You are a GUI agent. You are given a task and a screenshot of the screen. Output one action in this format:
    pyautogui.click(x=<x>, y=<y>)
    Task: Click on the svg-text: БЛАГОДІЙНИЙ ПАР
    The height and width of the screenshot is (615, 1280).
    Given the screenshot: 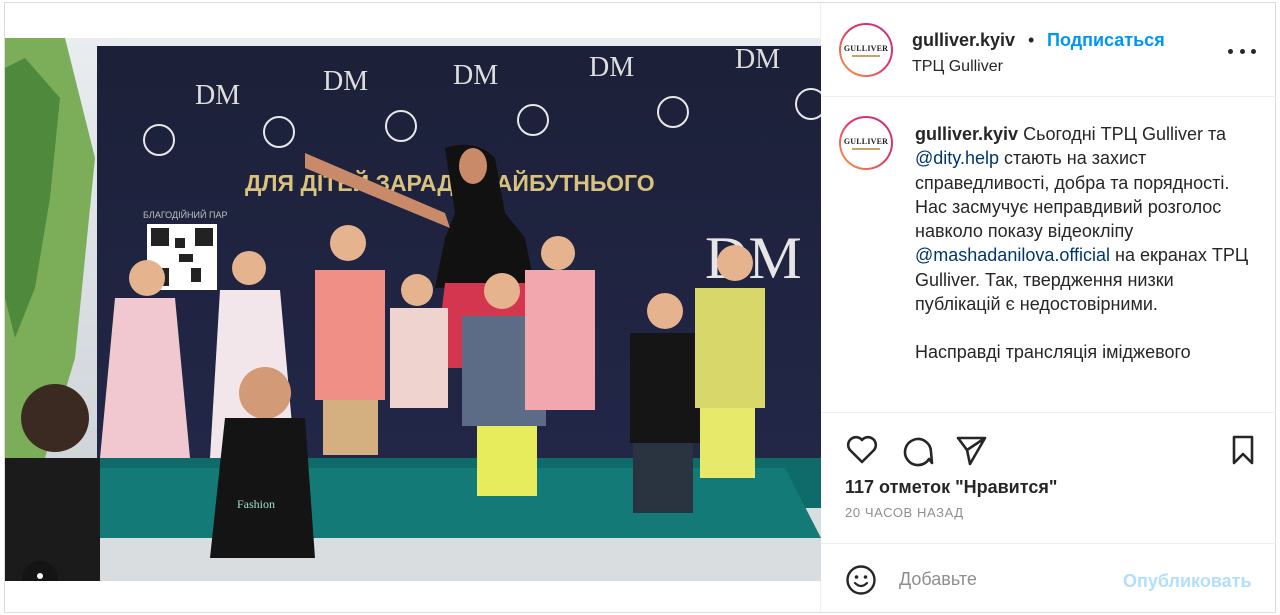 What is the action you would take?
    pyautogui.click(x=185, y=214)
    